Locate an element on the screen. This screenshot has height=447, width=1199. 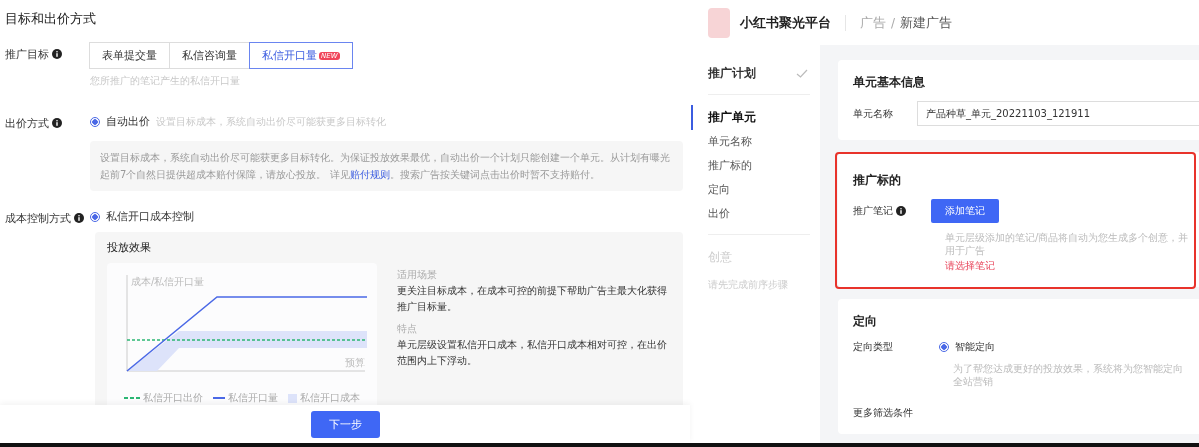
card-title: 推广标的 is located at coordinates (877, 180).